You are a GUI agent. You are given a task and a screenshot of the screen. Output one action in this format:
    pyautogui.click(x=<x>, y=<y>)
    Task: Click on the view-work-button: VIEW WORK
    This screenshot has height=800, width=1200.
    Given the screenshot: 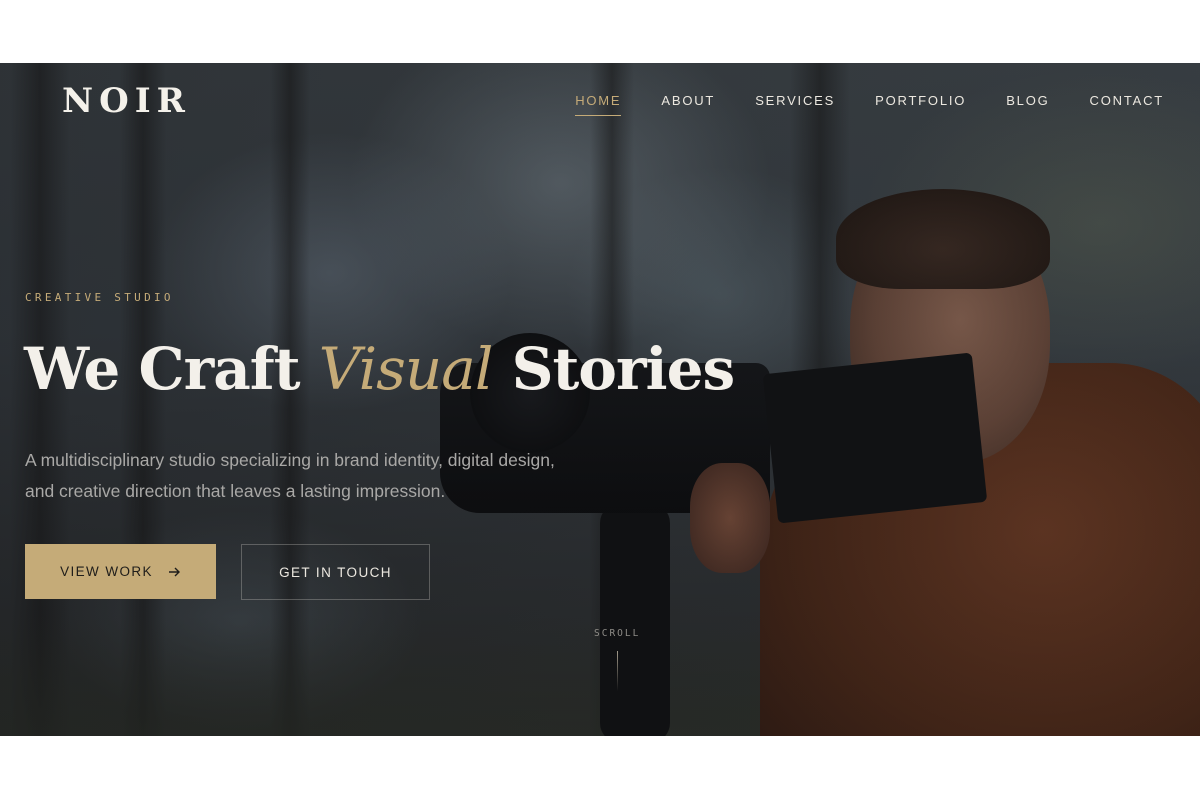 What is the action you would take?
    pyautogui.click(x=120, y=571)
    